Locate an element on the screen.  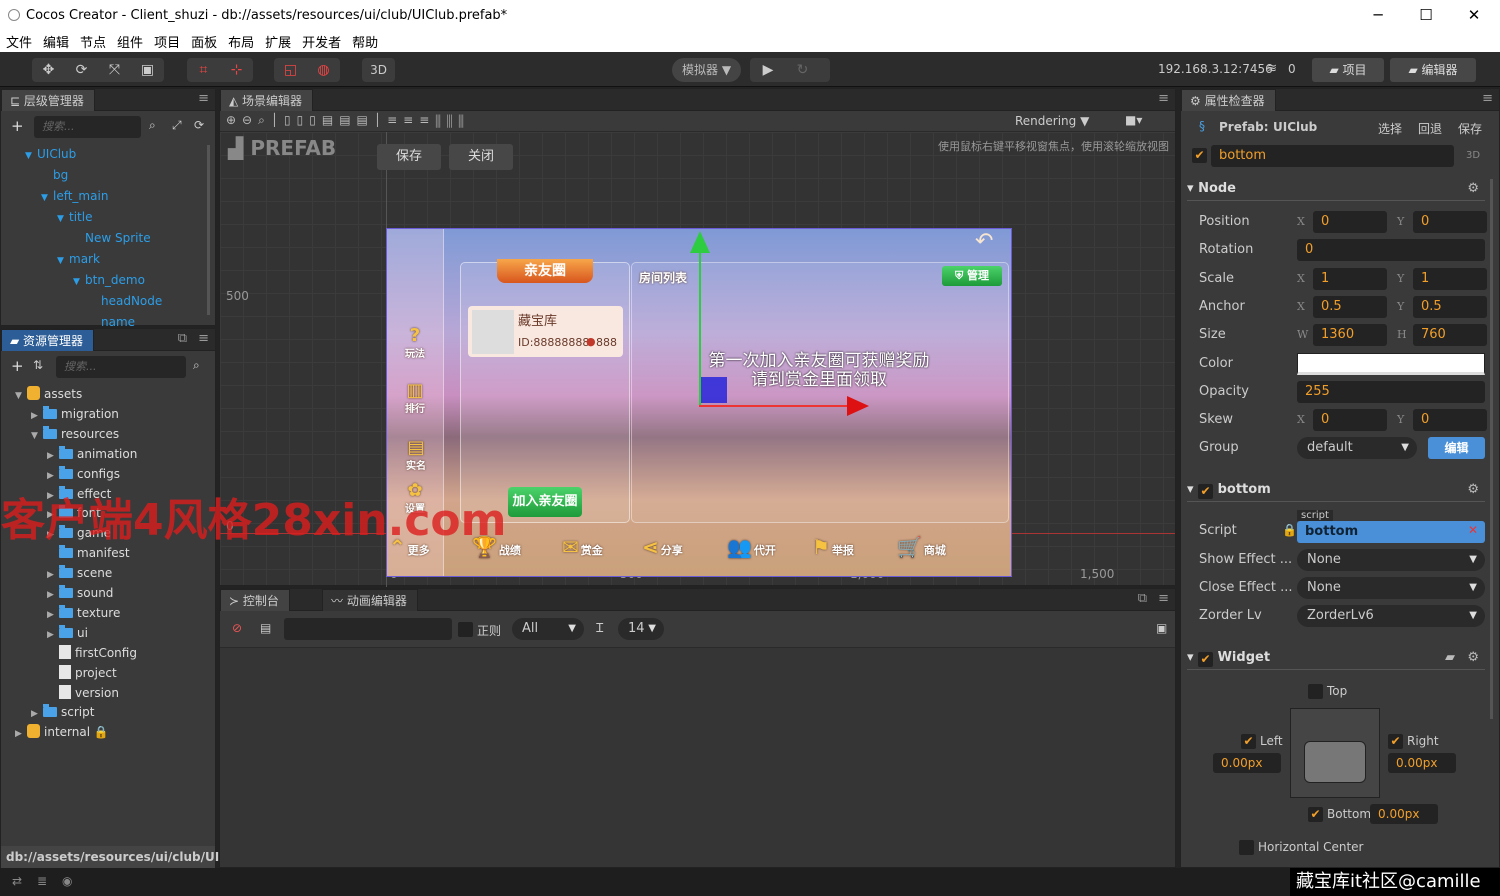
skew-x-input: 0 is located at coordinates (1350, 420).